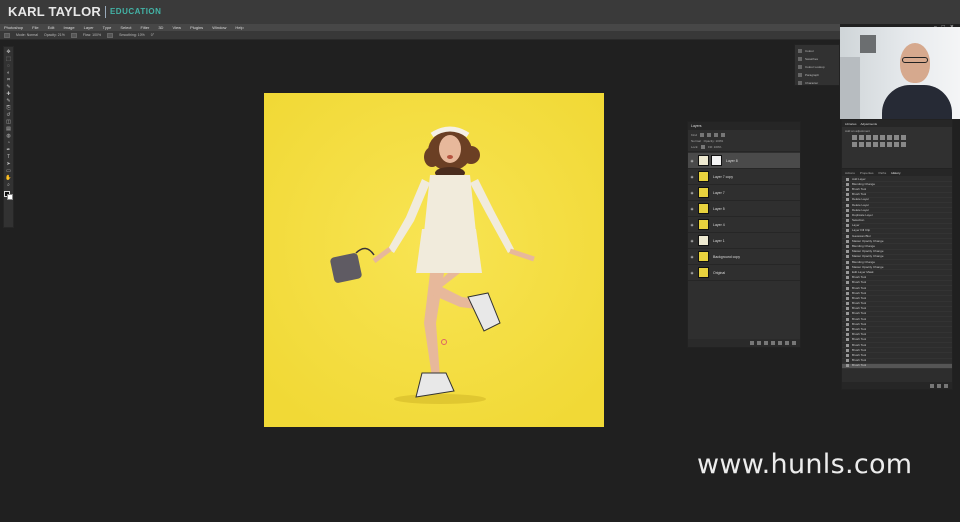 The image size is (960, 522). I want to click on curves-icon, so click(868, 137).